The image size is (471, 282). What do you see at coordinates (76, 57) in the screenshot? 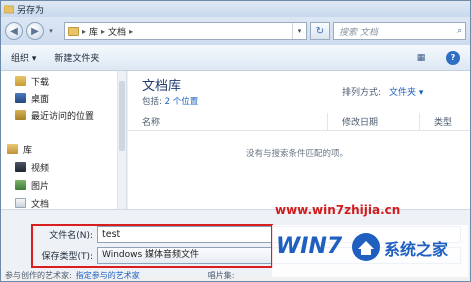
I see `new-folder-button: 新建文件夹` at bounding box center [76, 57].